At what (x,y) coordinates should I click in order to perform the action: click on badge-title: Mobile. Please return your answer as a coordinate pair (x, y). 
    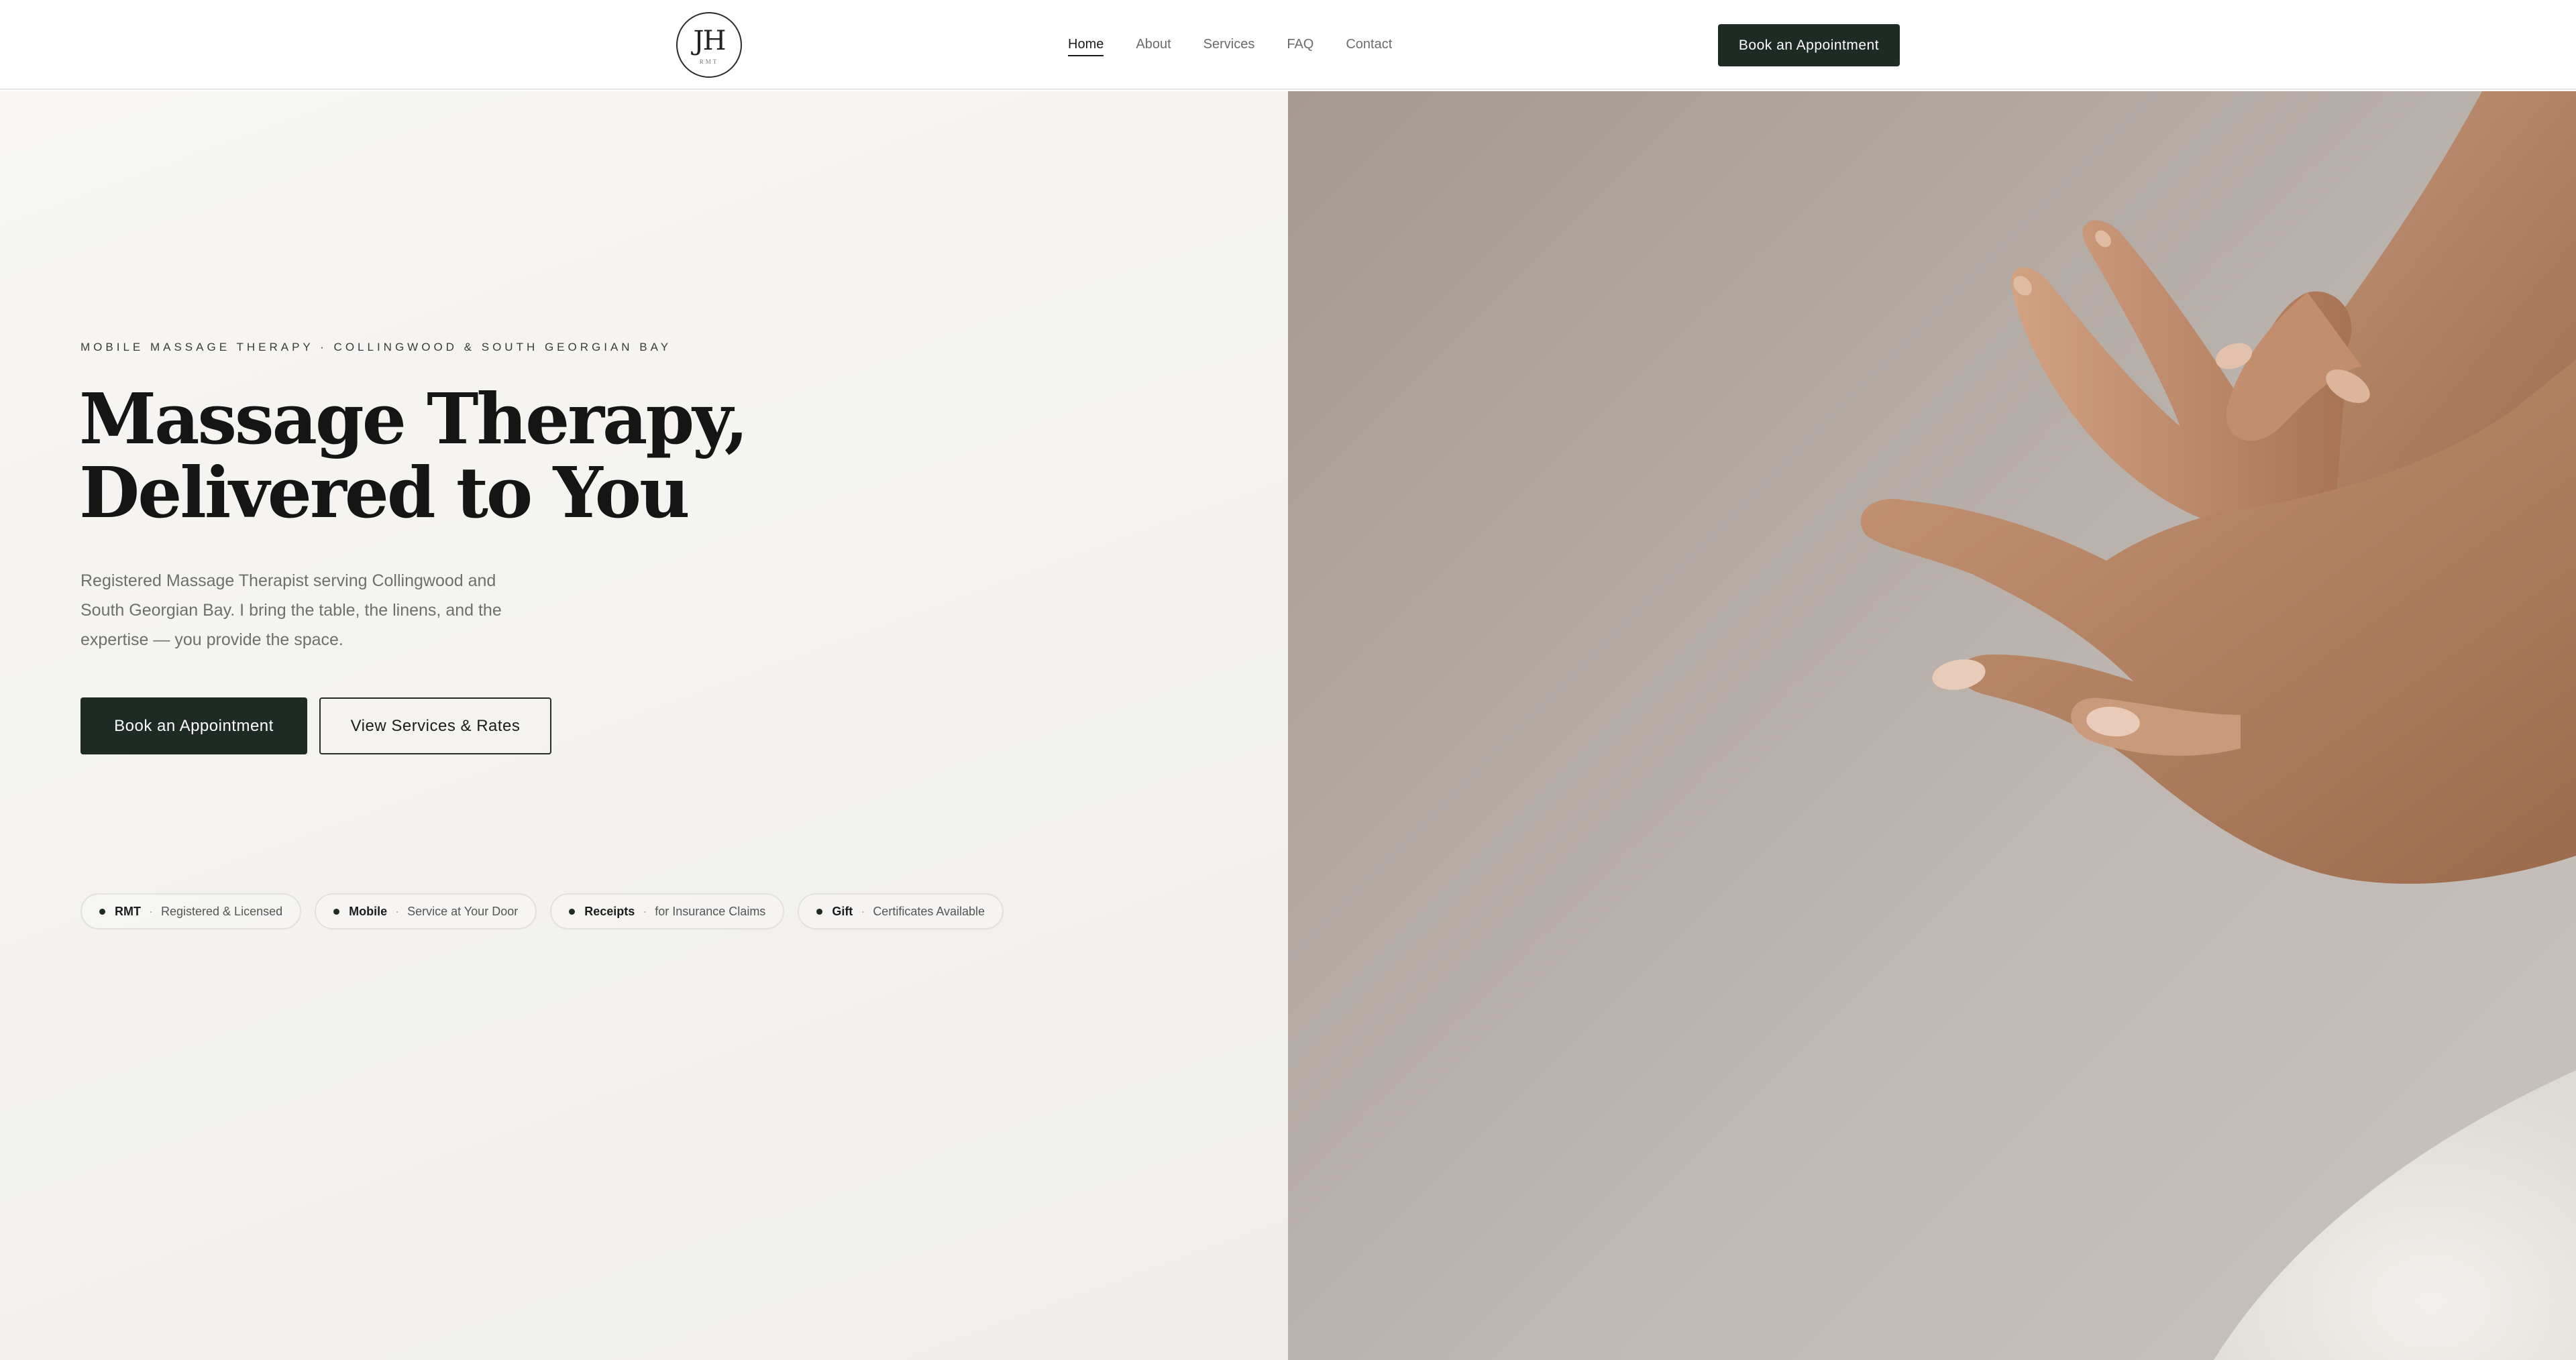
    Looking at the image, I should click on (368, 911).